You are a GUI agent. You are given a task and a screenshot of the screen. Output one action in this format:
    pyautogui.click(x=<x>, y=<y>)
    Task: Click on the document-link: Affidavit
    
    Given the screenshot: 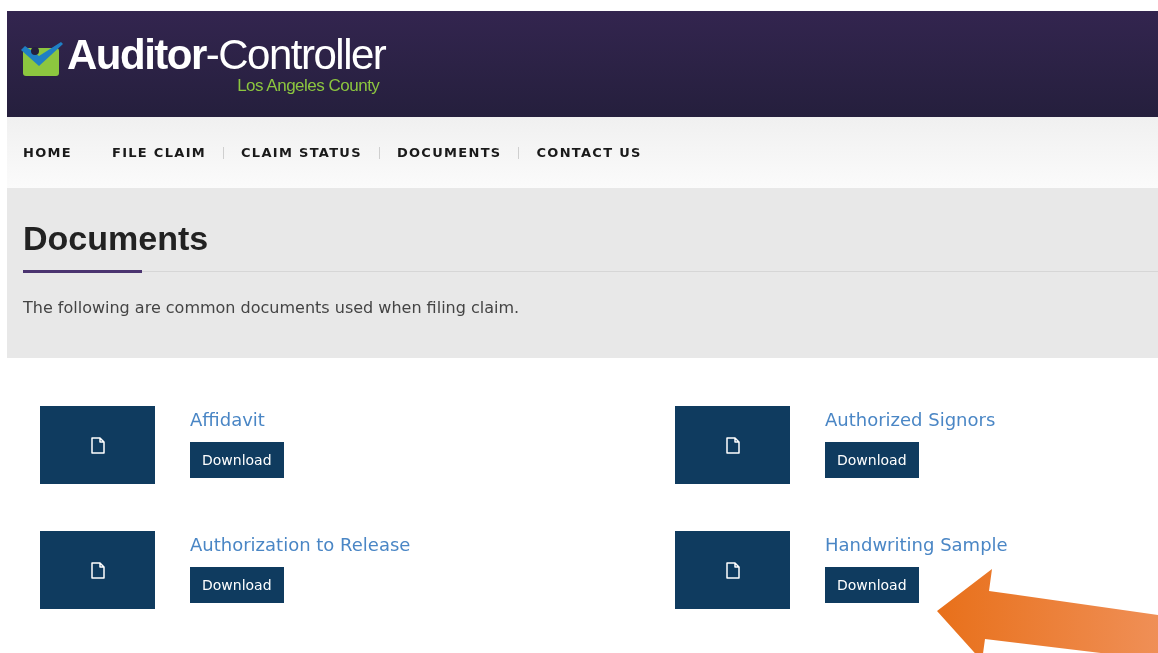 What is the action you would take?
    pyautogui.click(x=227, y=420)
    